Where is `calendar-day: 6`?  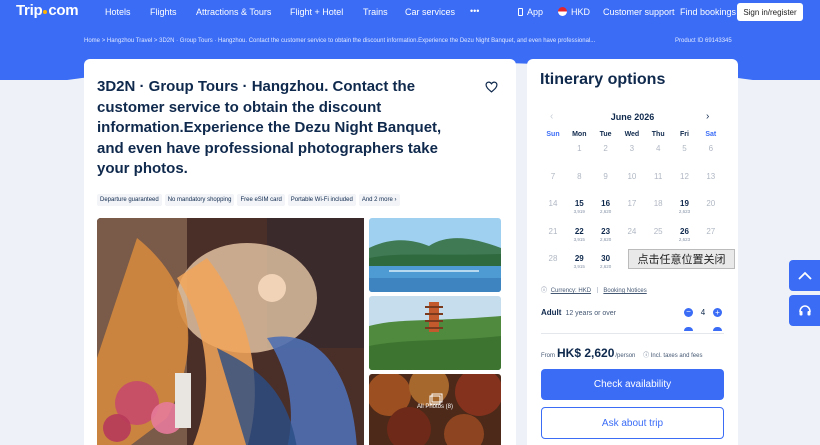
calendar-day: 6 is located at coordinates (711, 148).